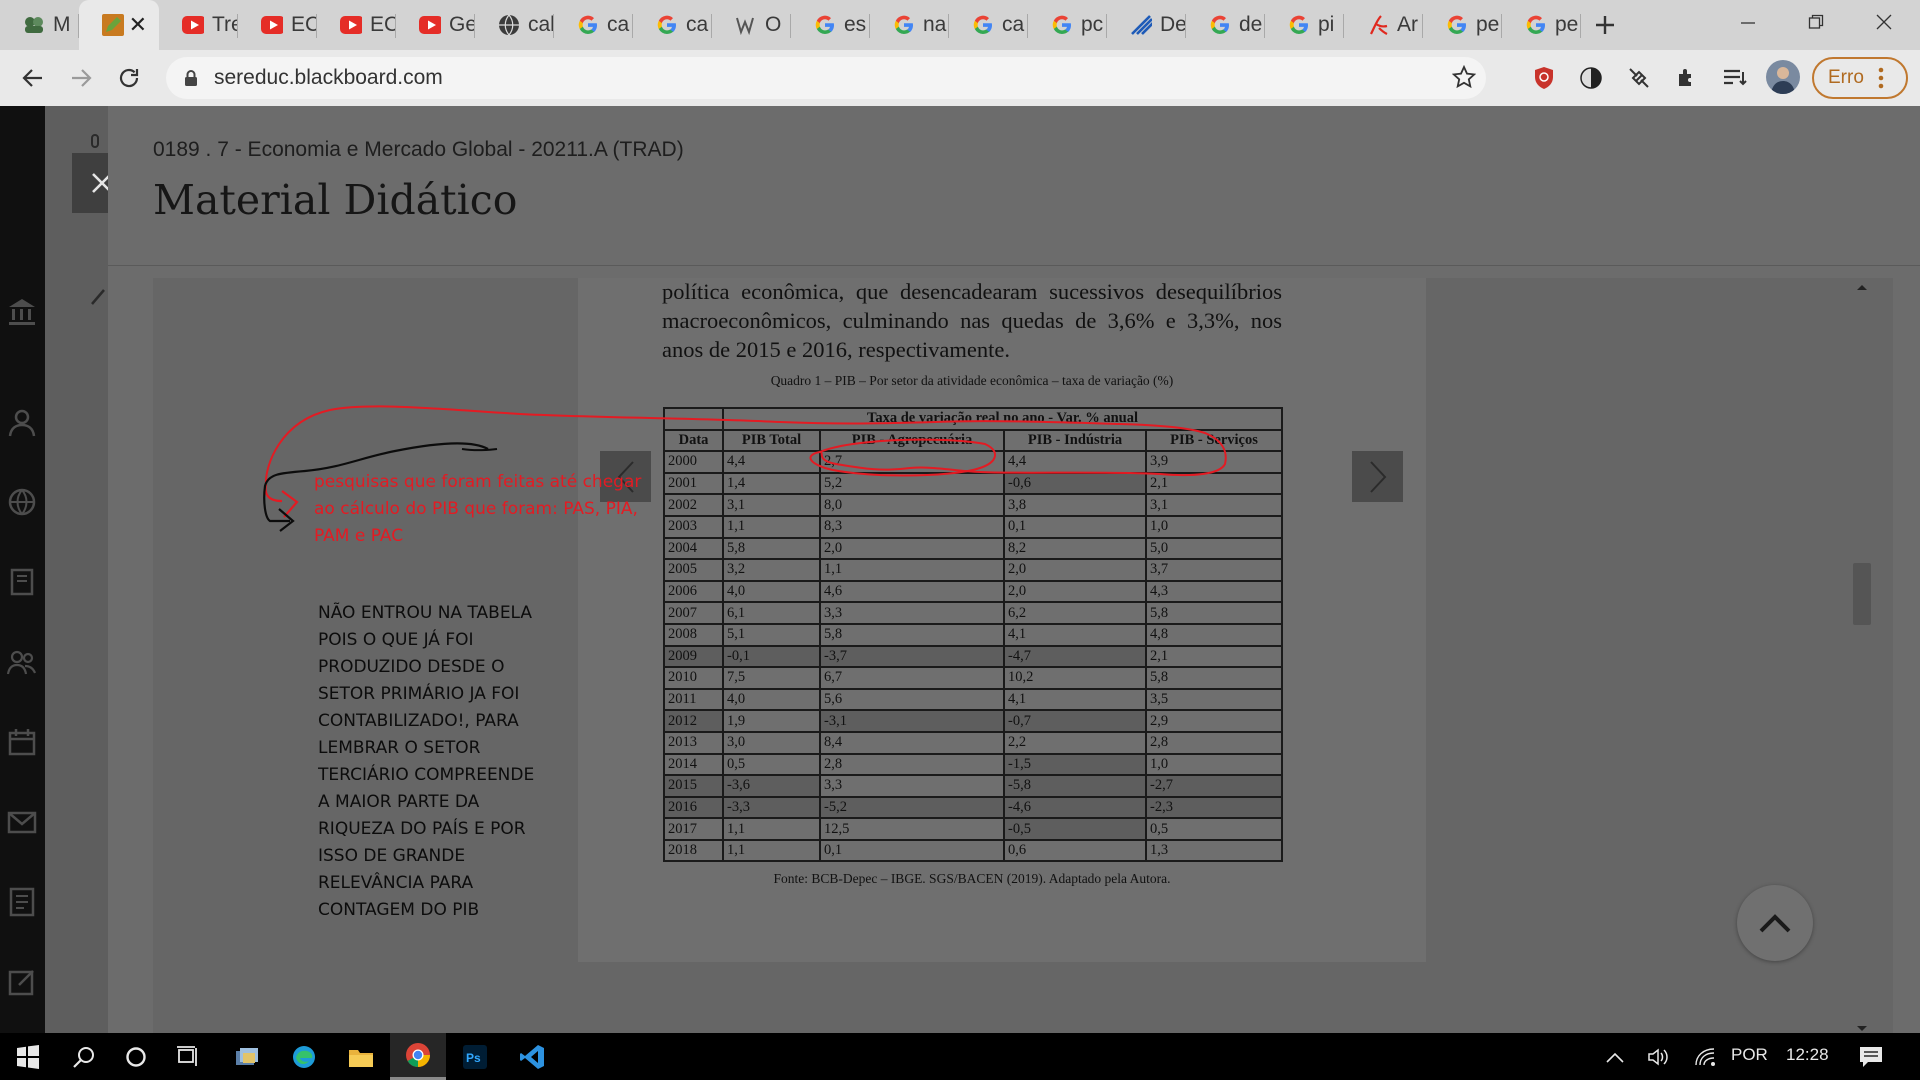 The height and width of the screenshot is (1080, 1920). What do you see at coordinates (247, 1056) in the screenshot?
I see `file-manager-app-icon` at bounding box center [247, 1056].